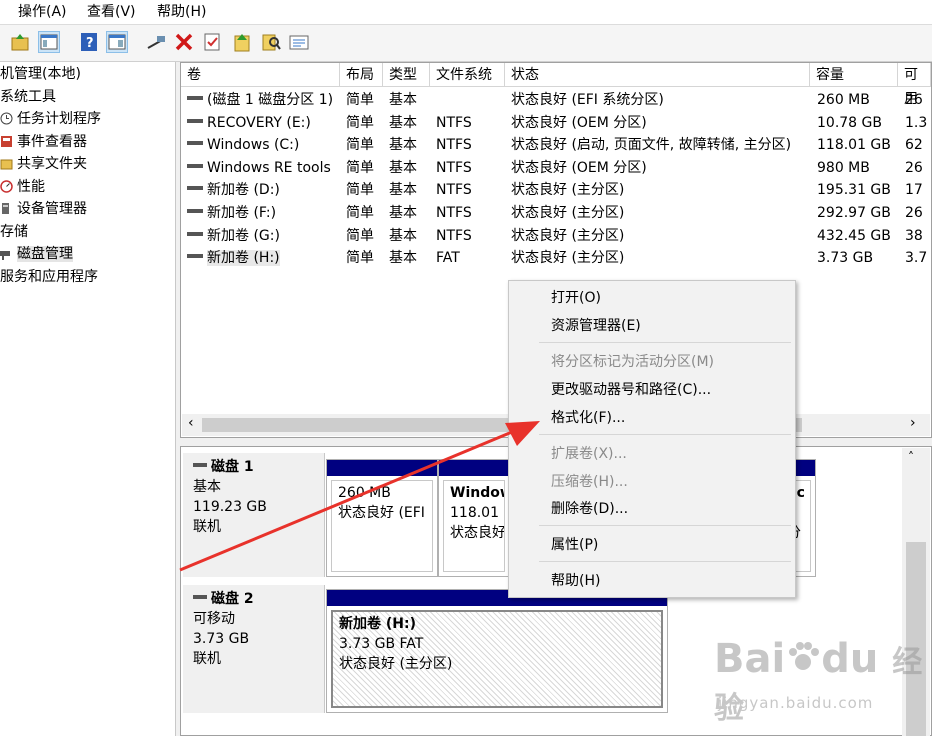  Describe the element at coordinates (804, 656) in the screenshot. I see `paw-icon` at that location.